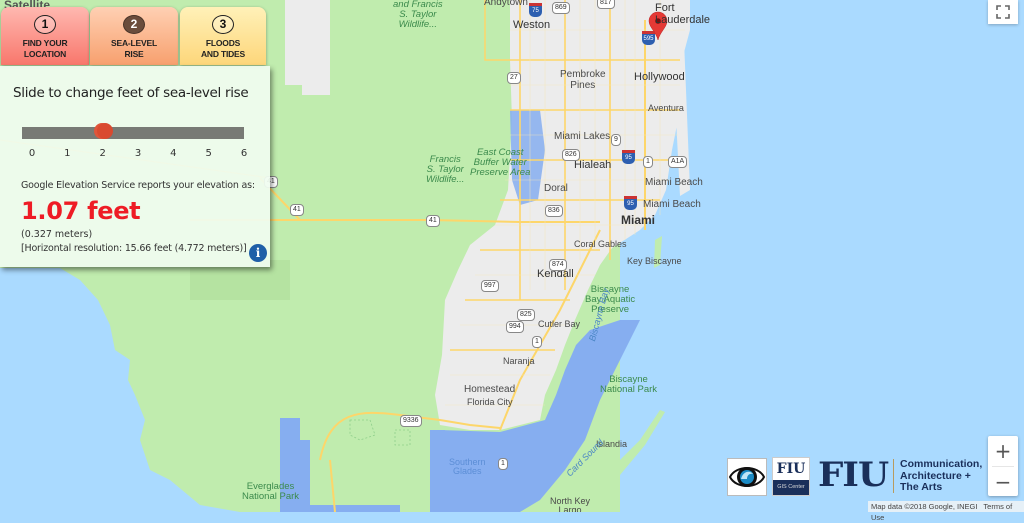 Image resolution: width=1024 pixels, height=523 pixels. What do you see at coordinates (514, 78) in the screenshot?
I see `shield-us27: 27` at bounding box center [514, 78].